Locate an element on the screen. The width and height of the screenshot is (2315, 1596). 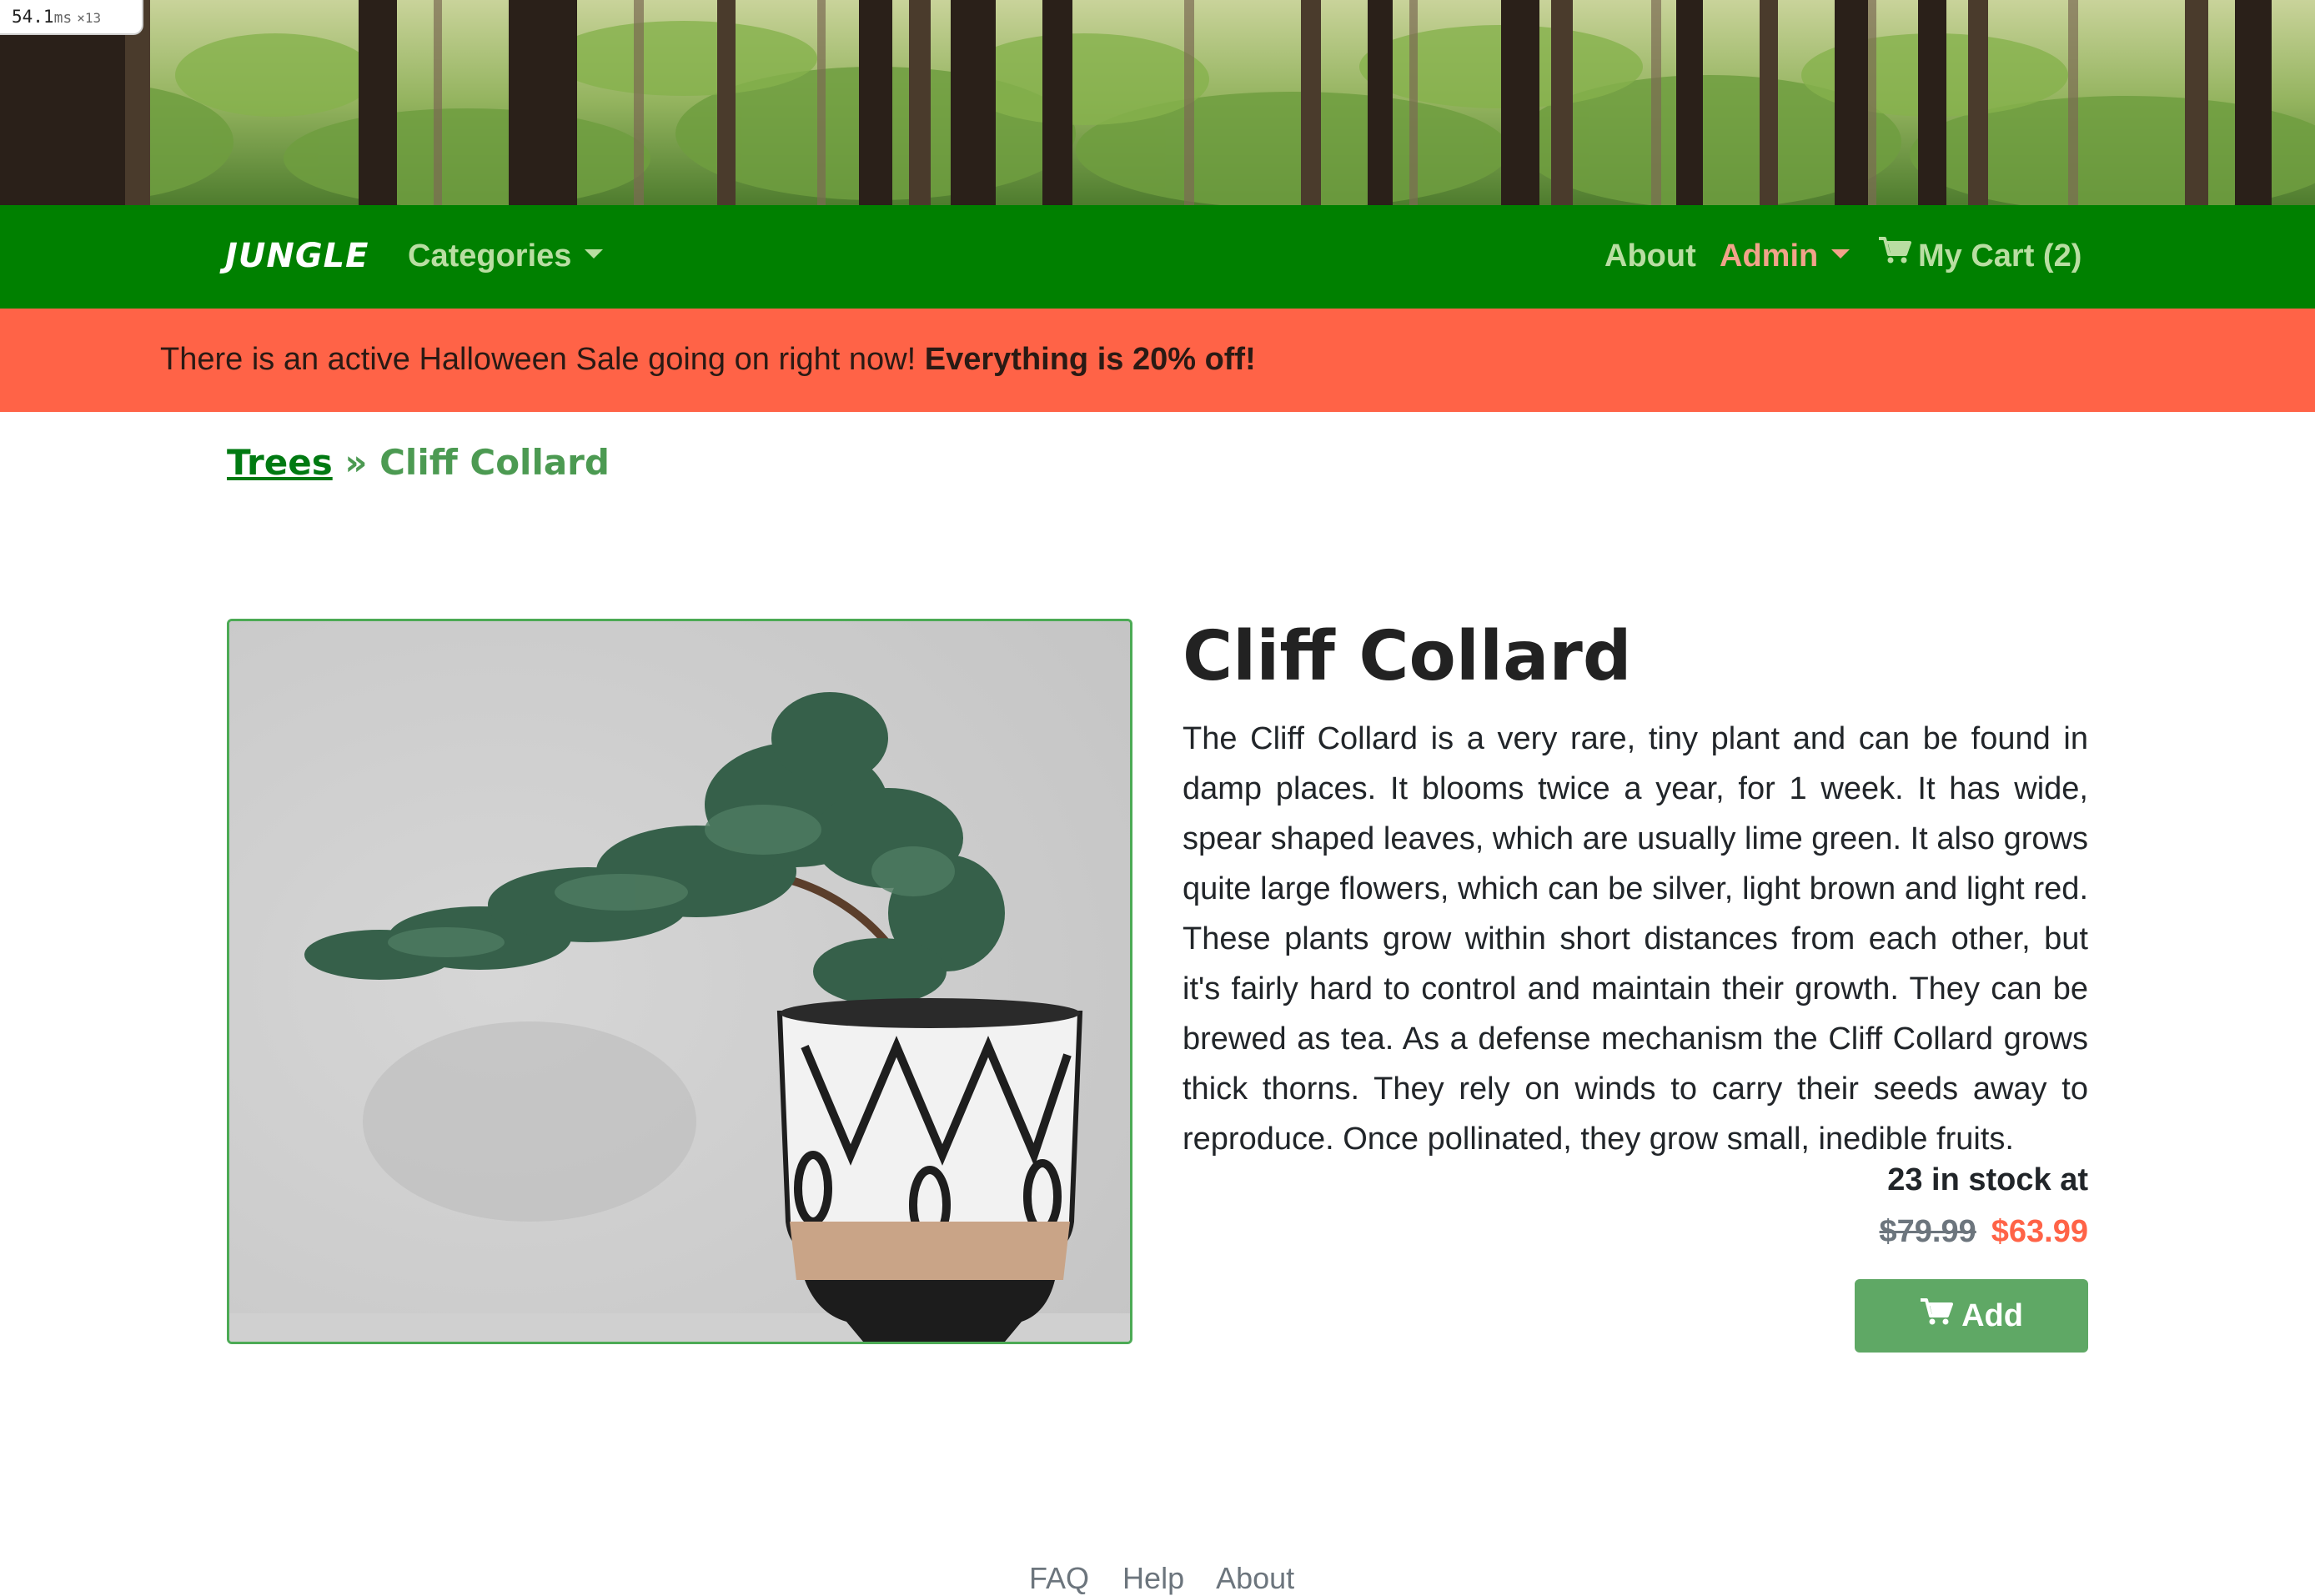
perf-badge: 54.1ms ×13 is located at coordinates (71, 17).